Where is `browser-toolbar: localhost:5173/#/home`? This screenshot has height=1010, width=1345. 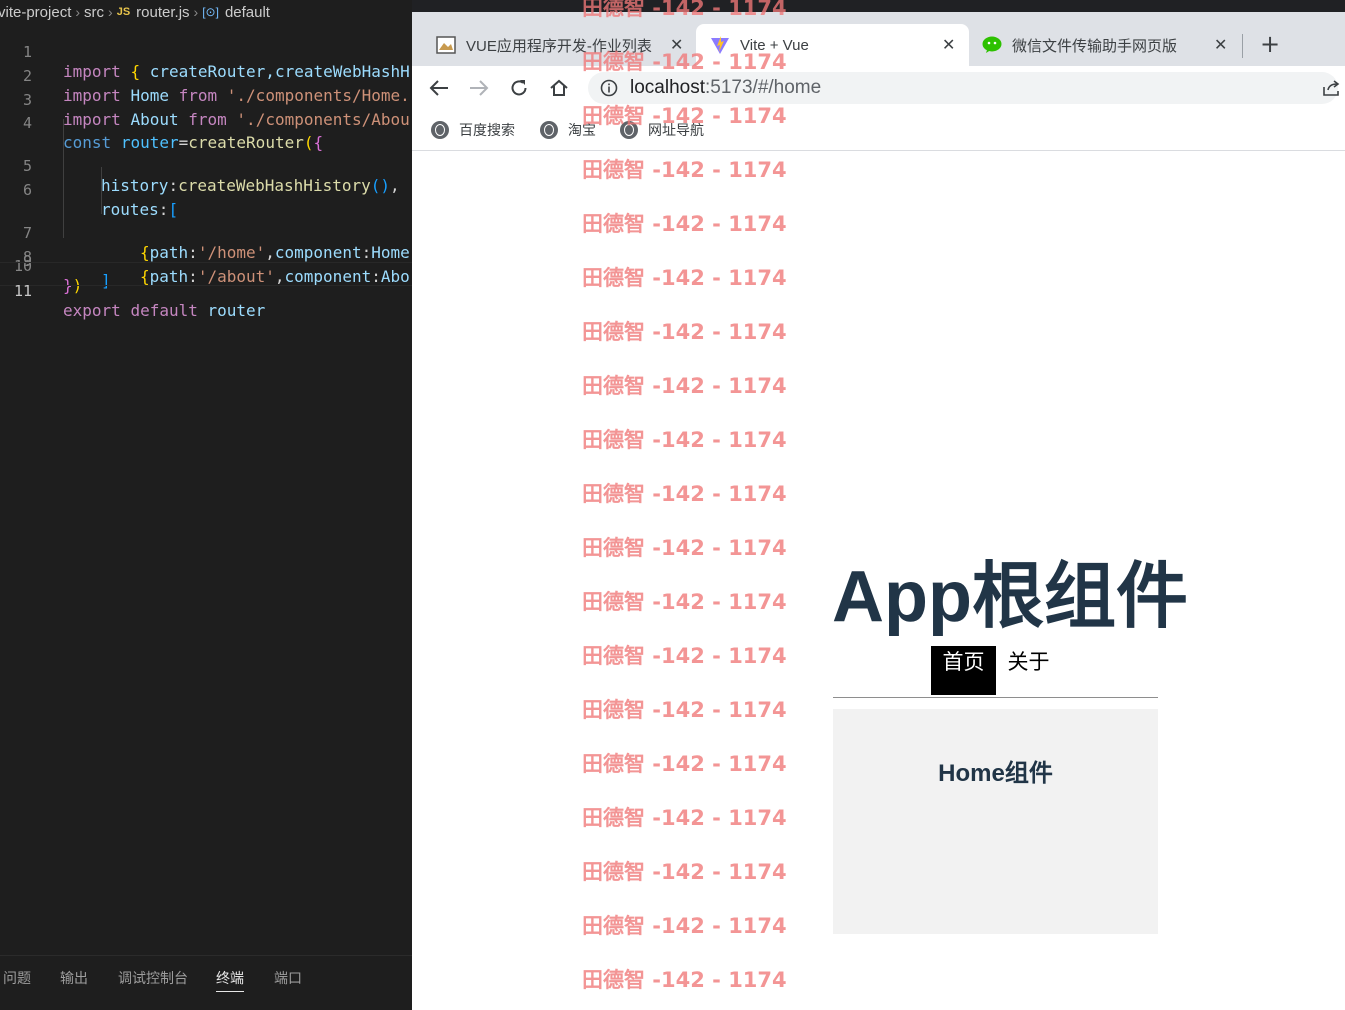
browser-toolbar: localhost:5173/#/home is located at coordinates (878, 88).